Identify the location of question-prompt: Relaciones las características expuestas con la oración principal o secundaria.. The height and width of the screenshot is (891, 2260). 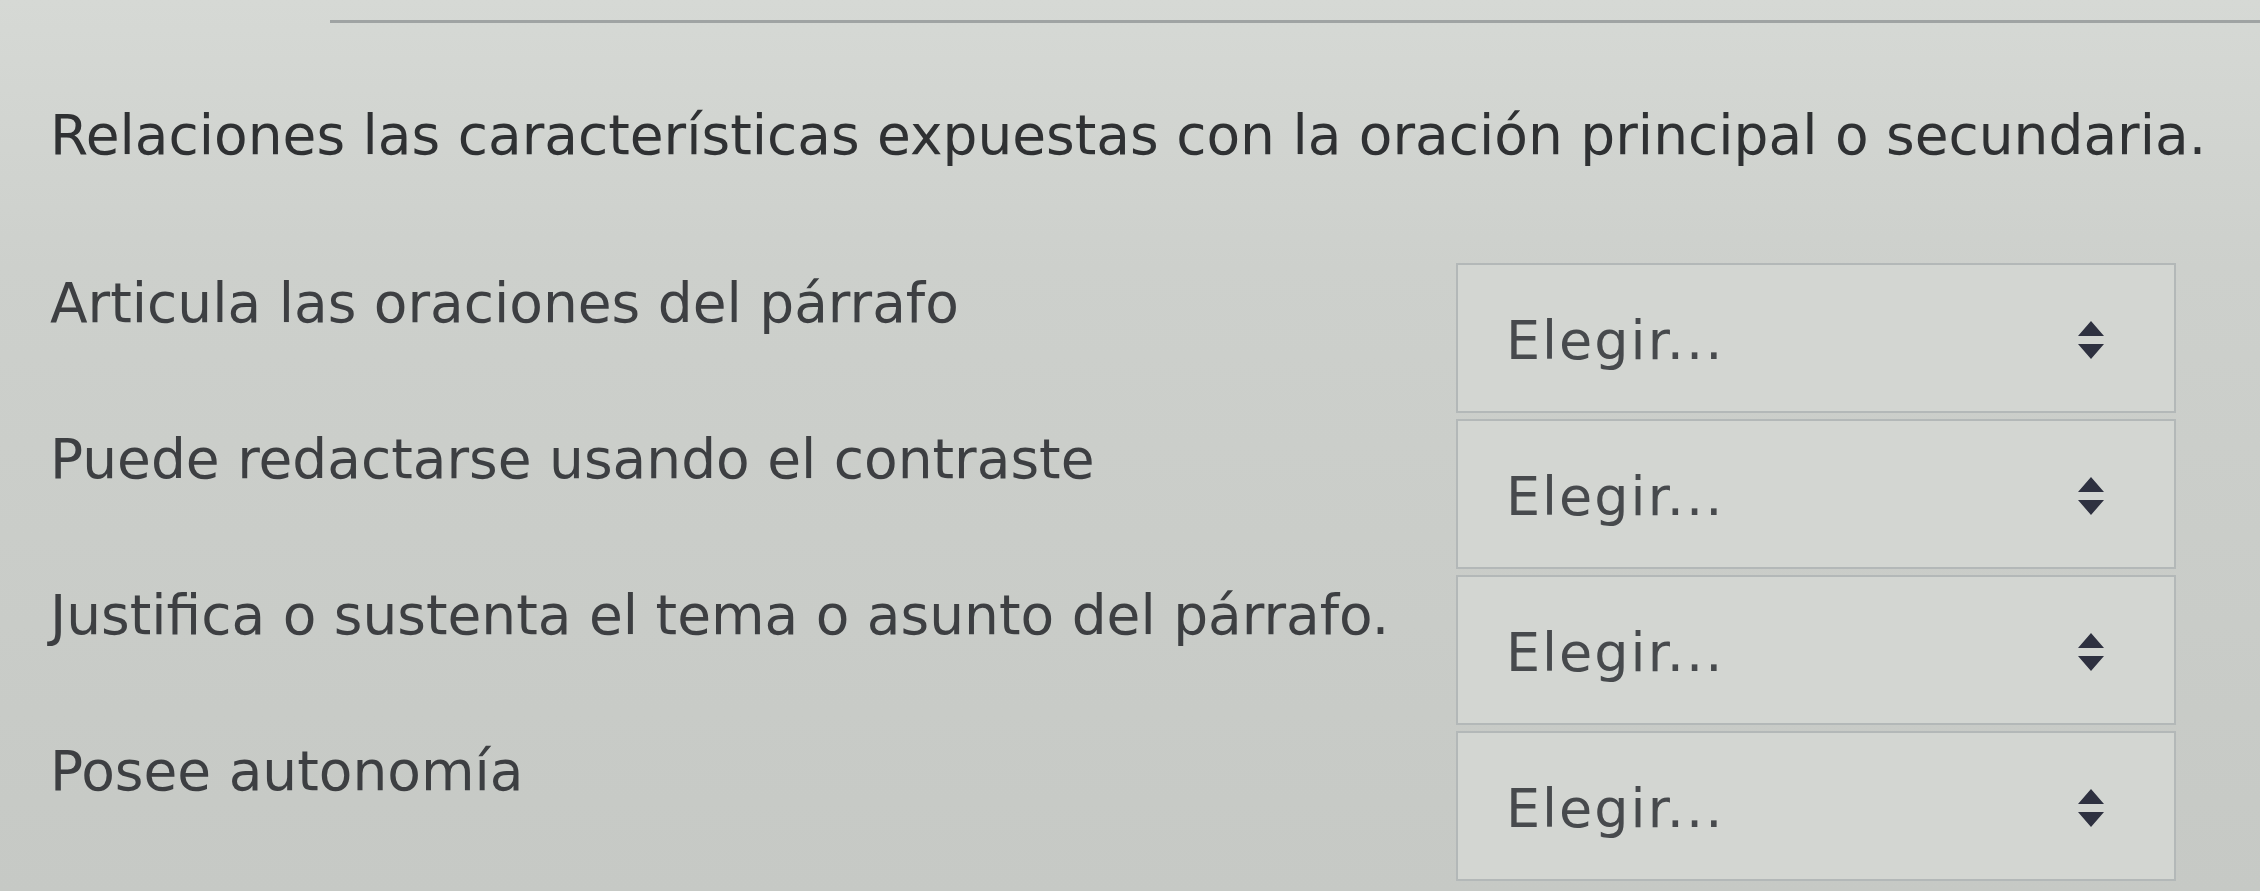
(1129, 135).